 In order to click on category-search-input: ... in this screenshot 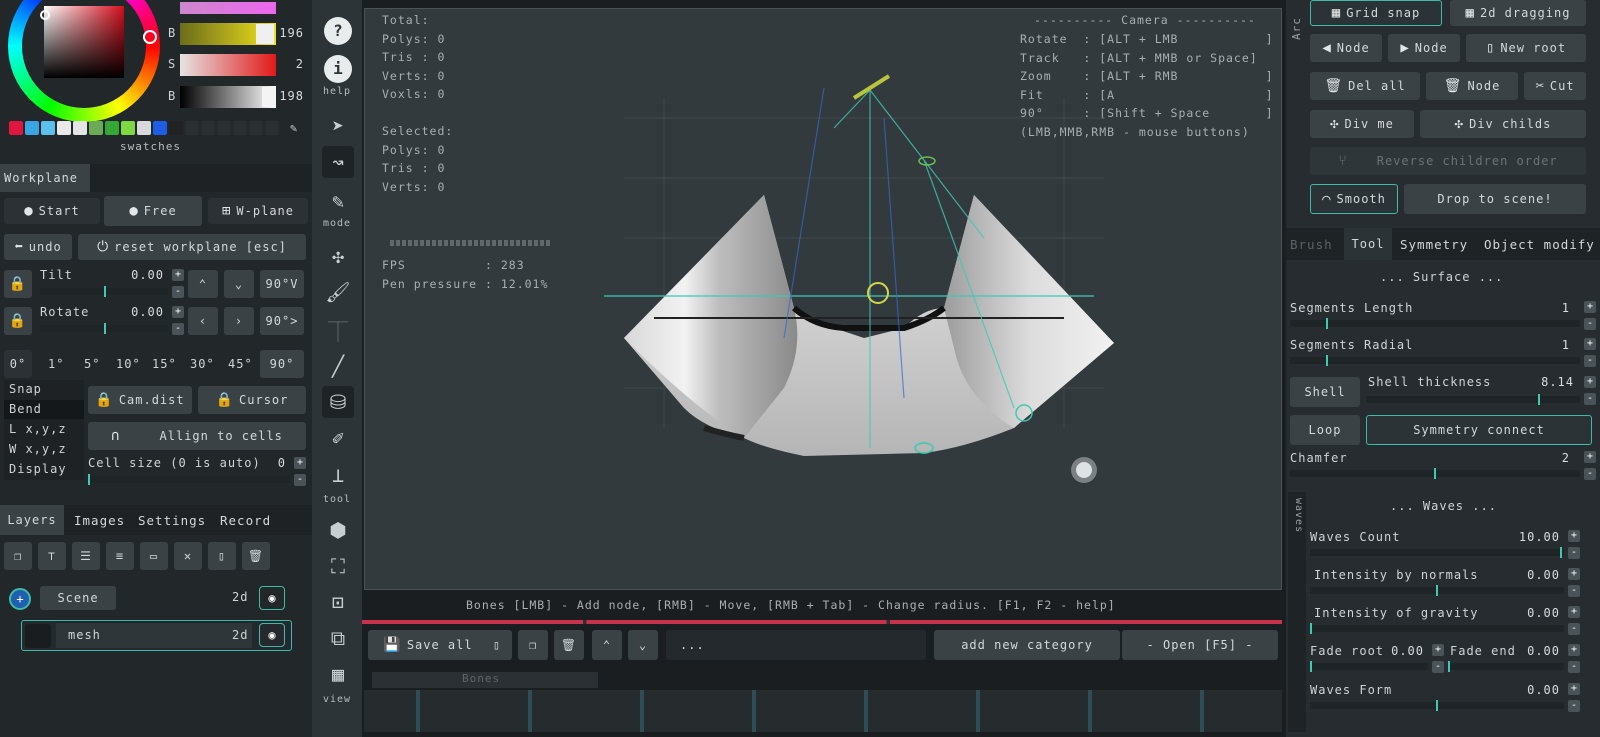, I will do `click(796, 645)`.